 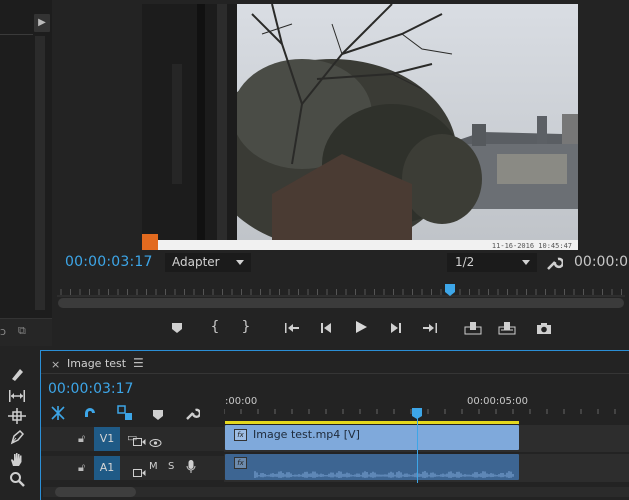 I want to click on project-panel-scrollbar, so click(x=40, y=173).